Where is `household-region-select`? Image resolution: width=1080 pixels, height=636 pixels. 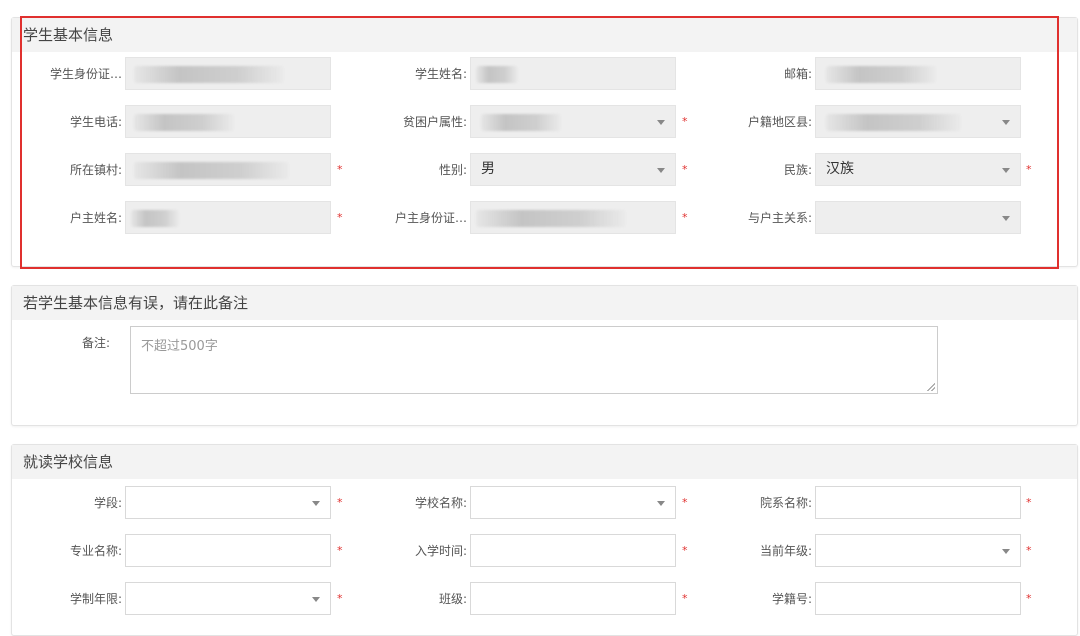 household-region-select is located at coordinates (918, 121).